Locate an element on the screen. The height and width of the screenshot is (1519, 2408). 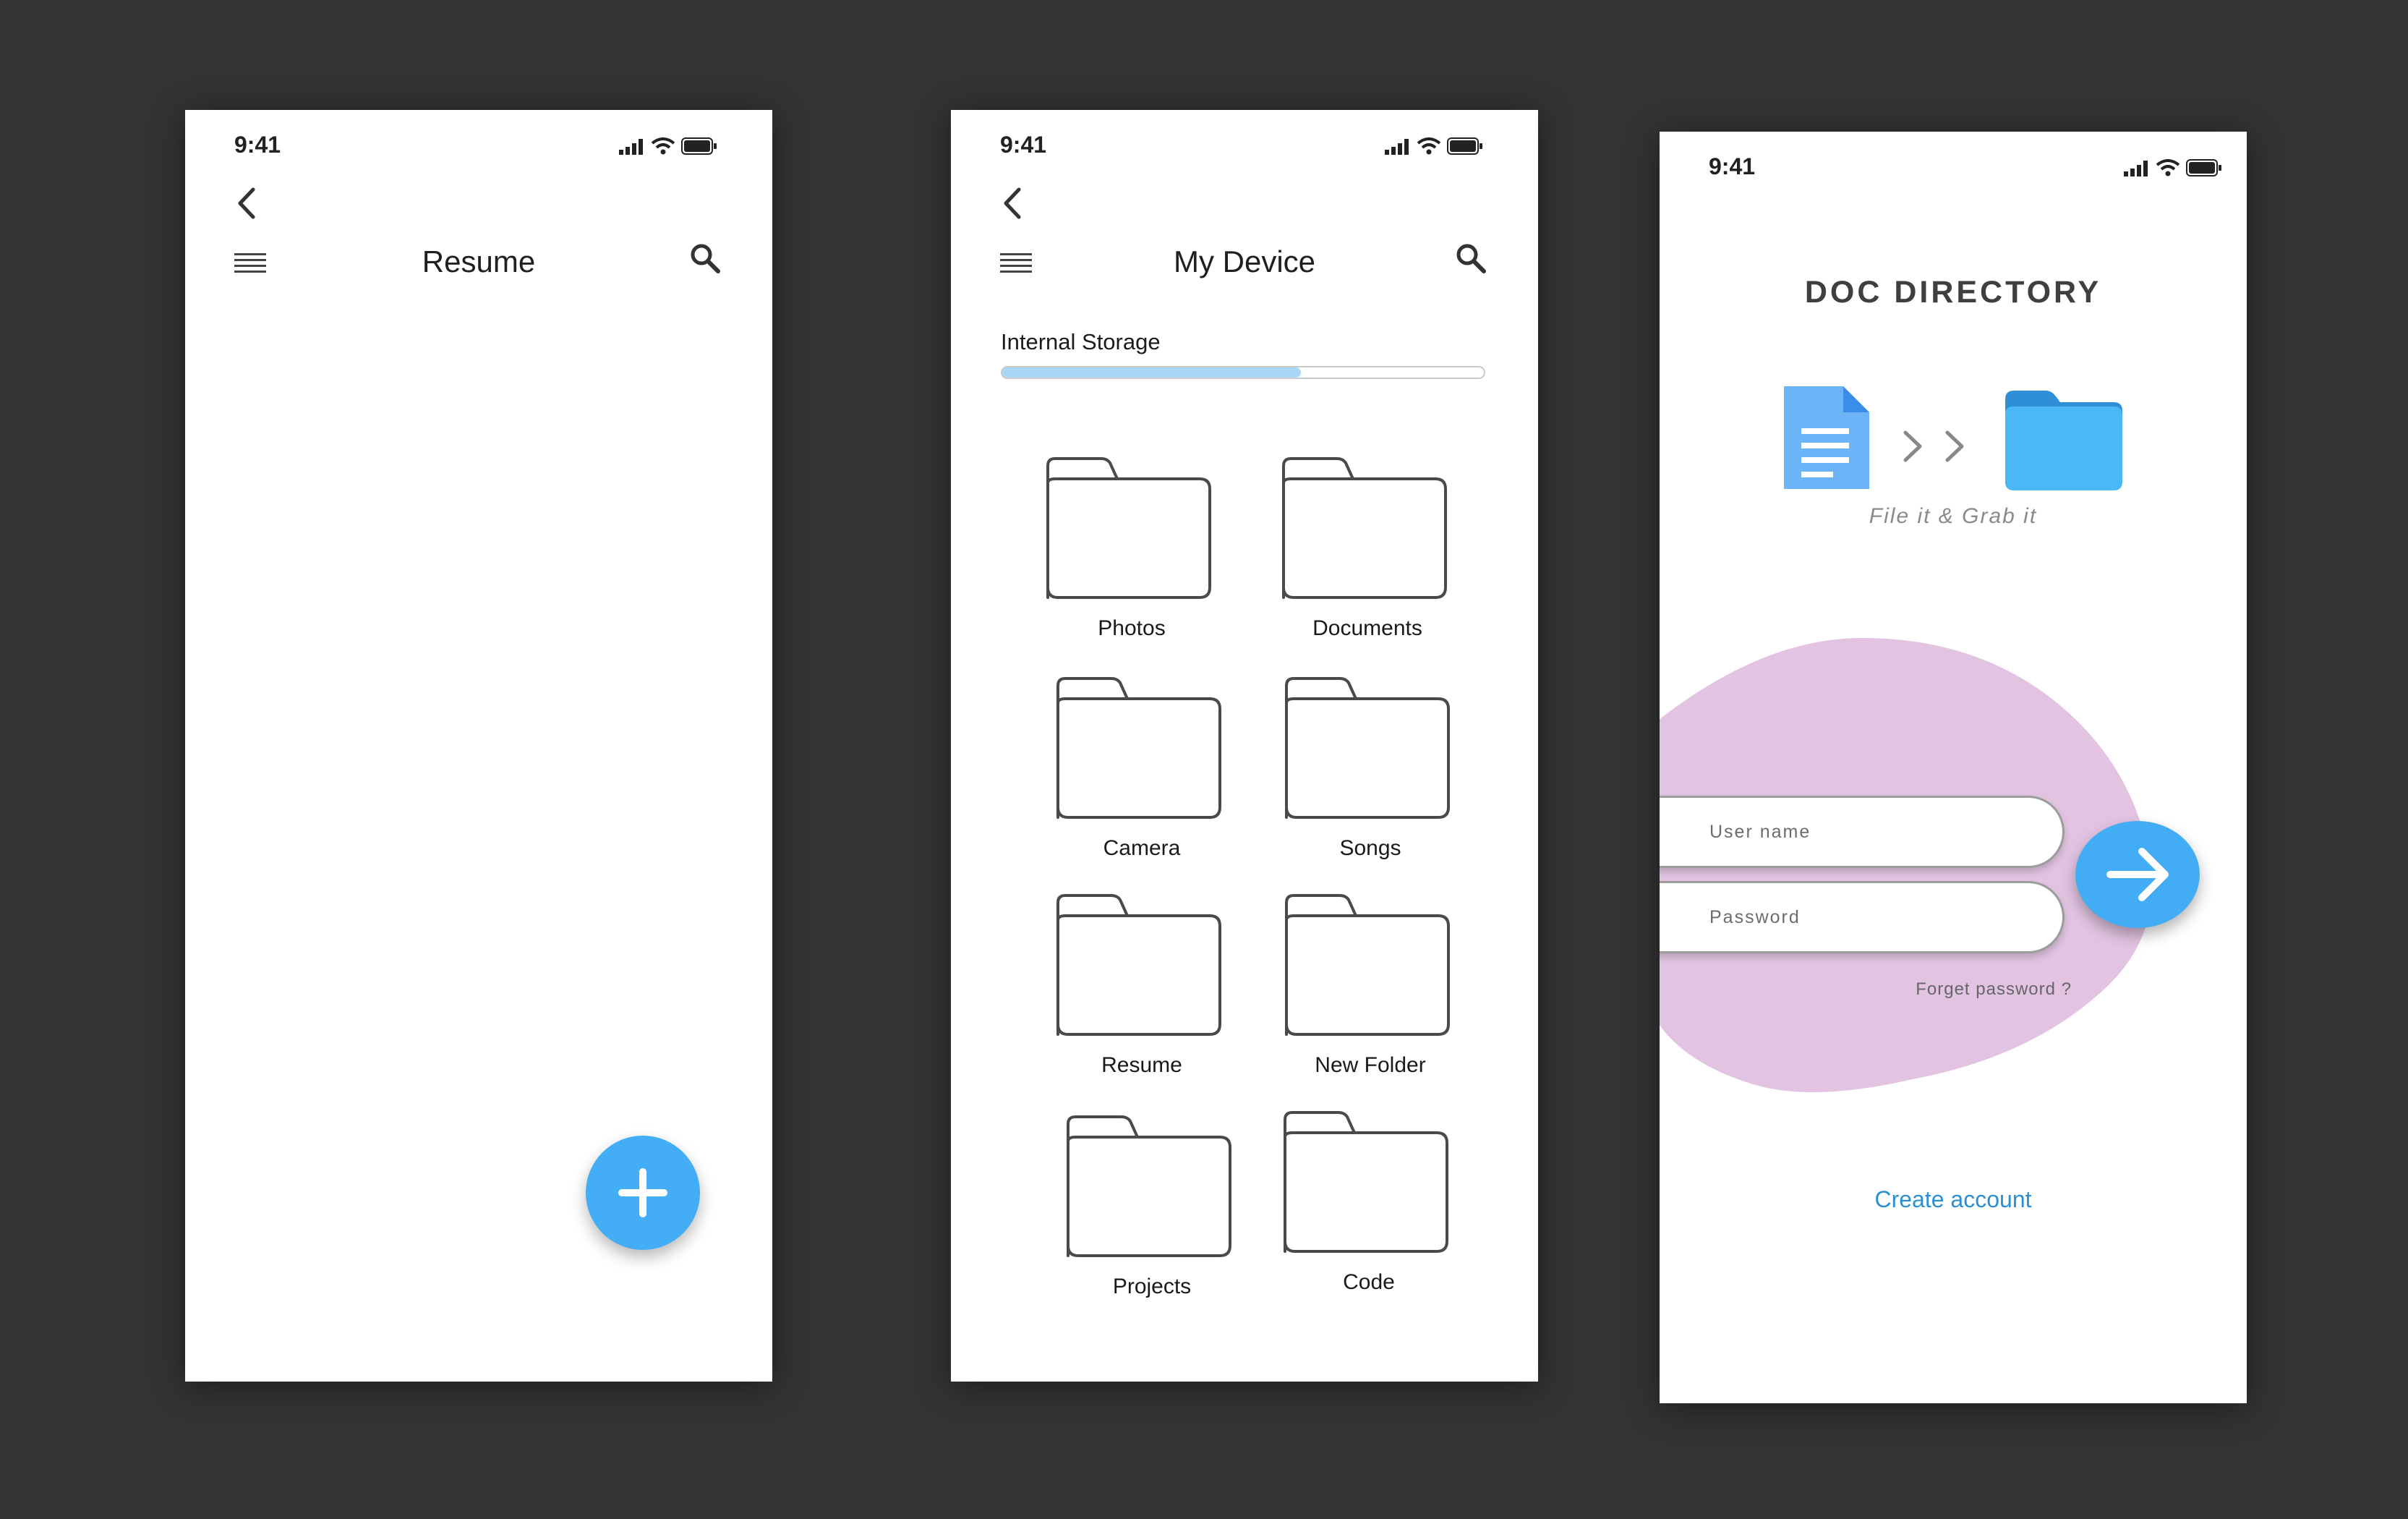
login-submit-button is located at coordinates (2137, 874).